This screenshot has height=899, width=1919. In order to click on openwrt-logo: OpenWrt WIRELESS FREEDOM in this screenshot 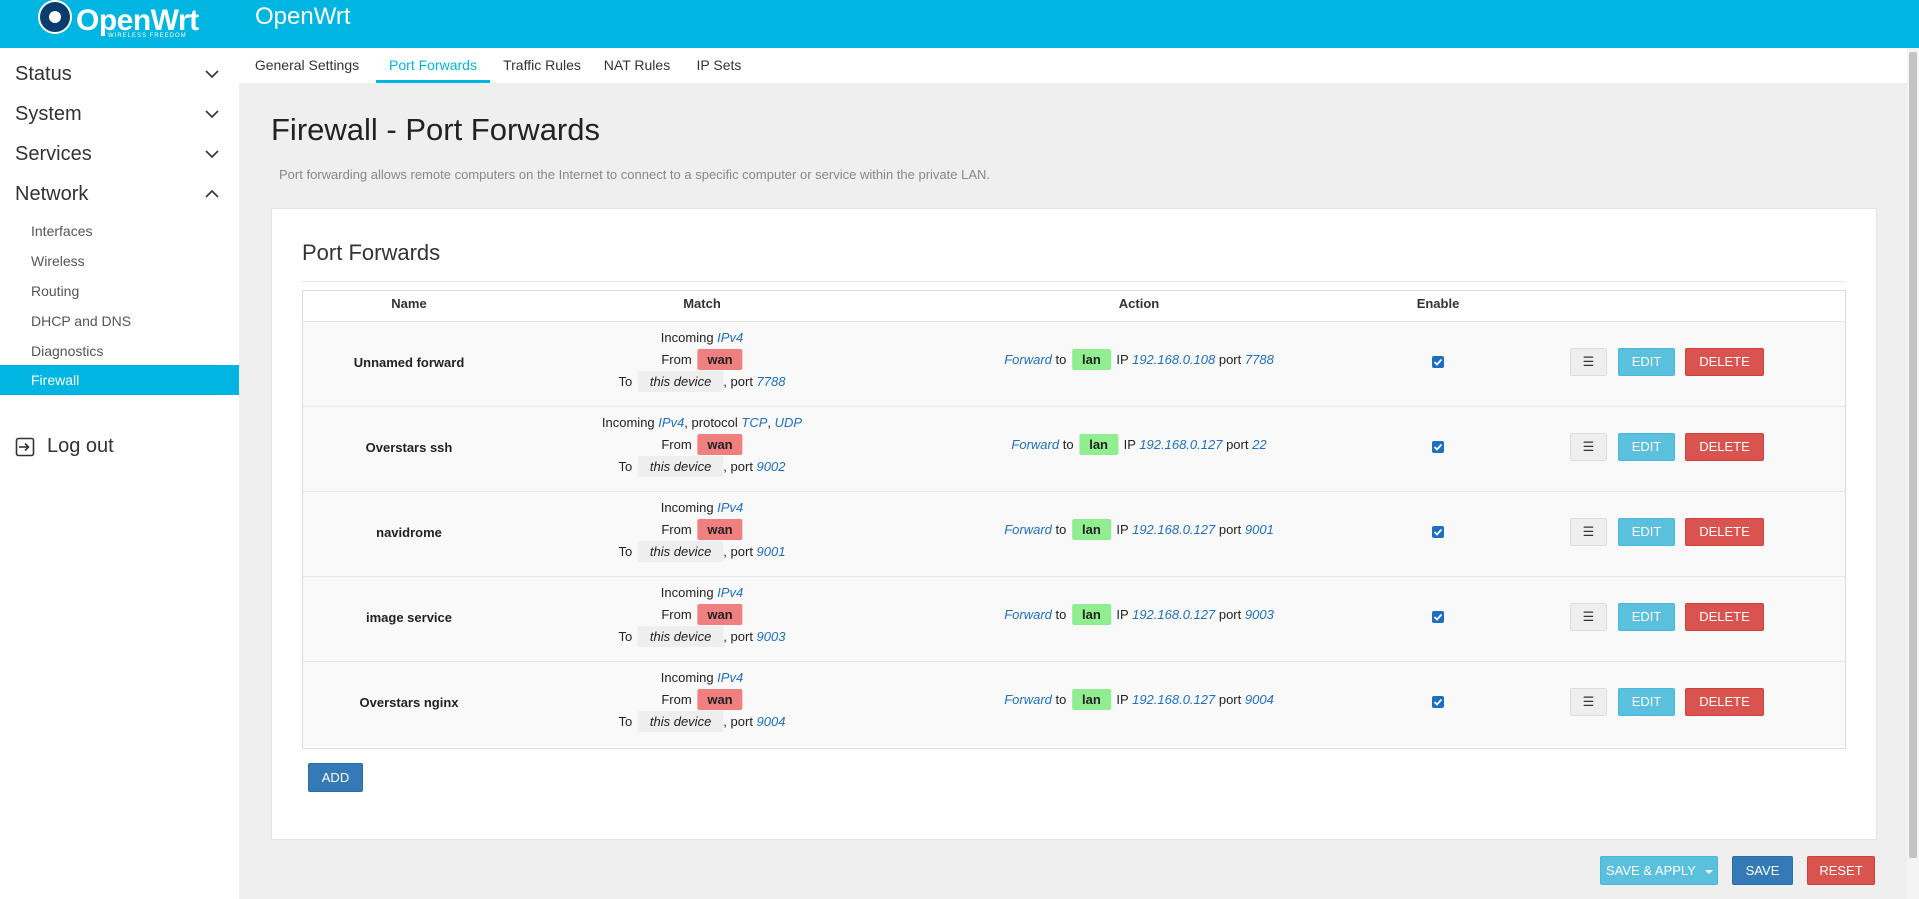, I will do `click(138, 22)`.